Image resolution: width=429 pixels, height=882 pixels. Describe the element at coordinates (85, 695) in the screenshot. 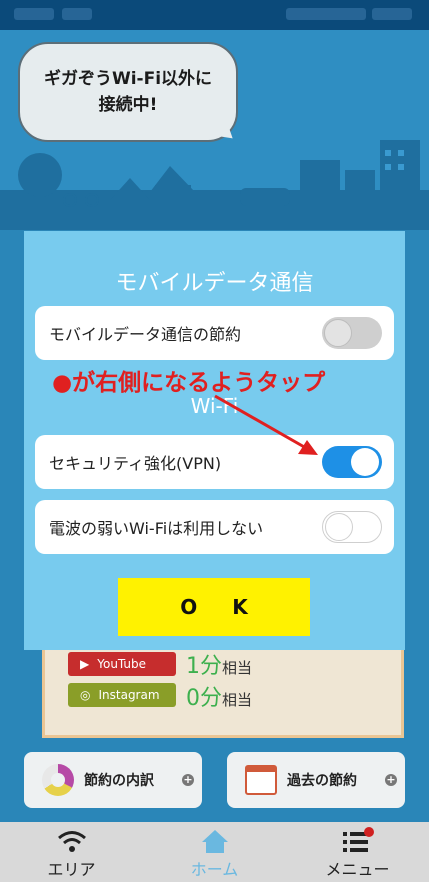

I see `instagram-icon: ◎` at that location.